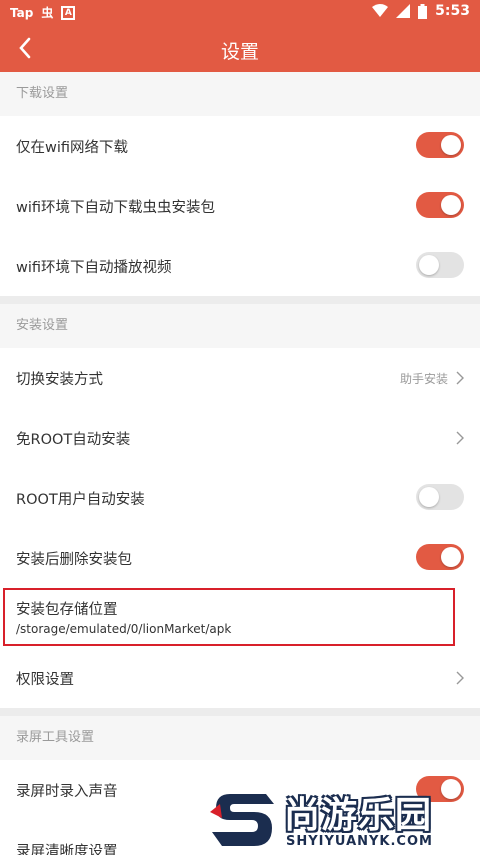 The height and width of the screenshot is (855, 480). What do you see at coordinates (74, 560) in the screenshot?
I see `setting-label: 安装后删除安装包` at bounding box center [74, 560].